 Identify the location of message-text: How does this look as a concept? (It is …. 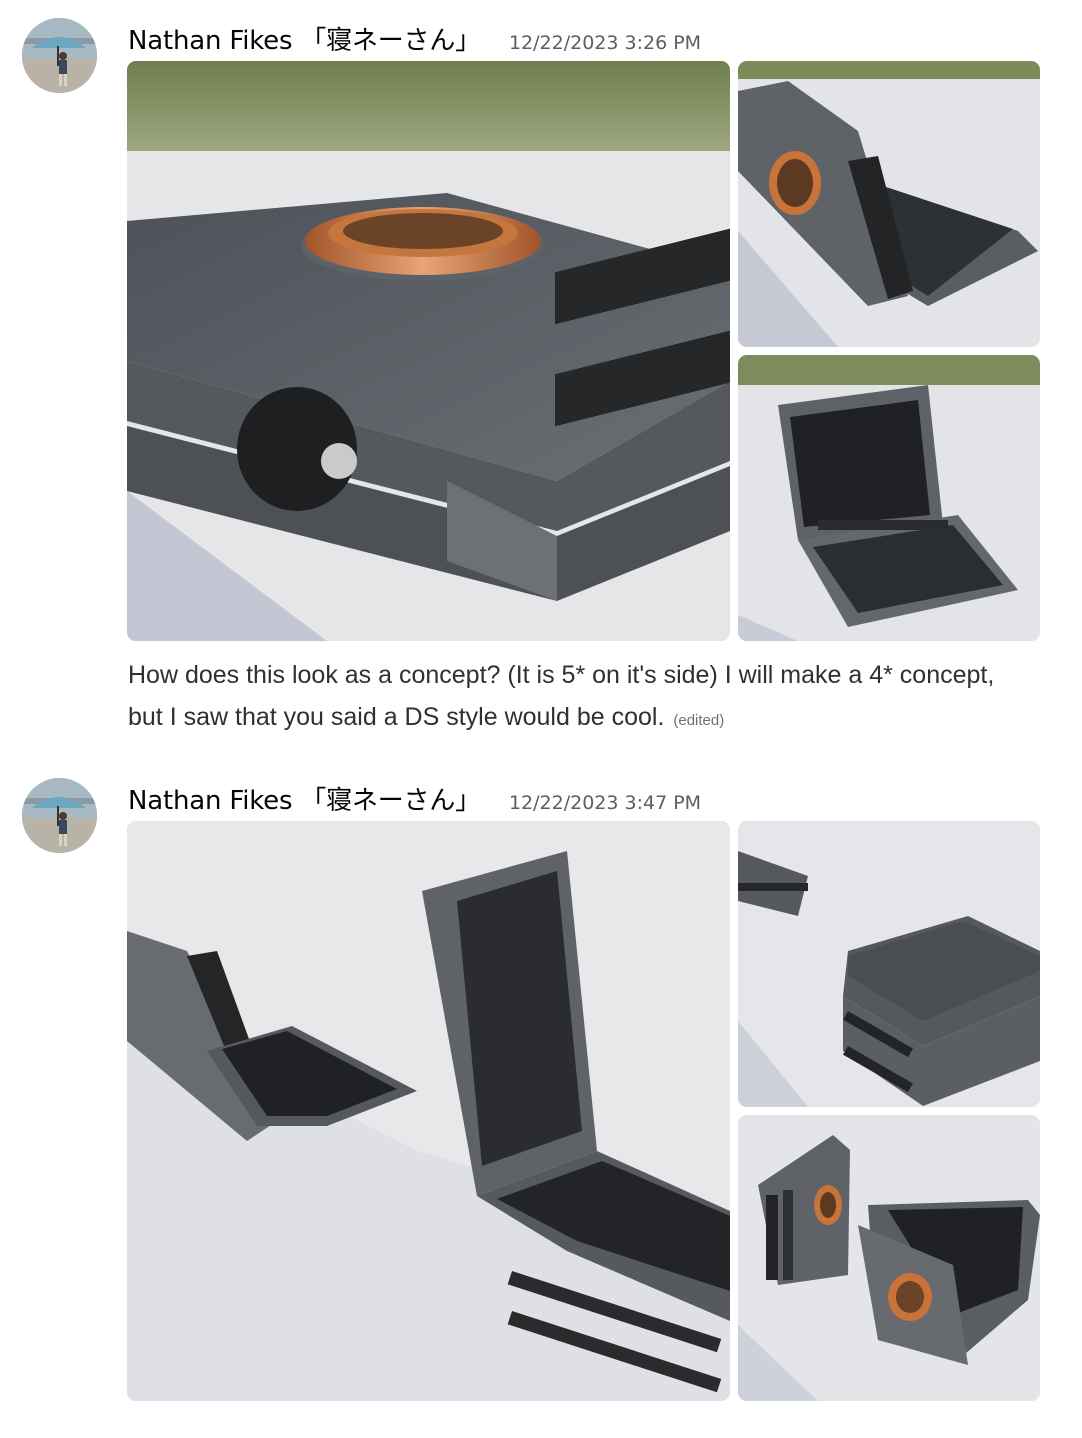
(561, 696).